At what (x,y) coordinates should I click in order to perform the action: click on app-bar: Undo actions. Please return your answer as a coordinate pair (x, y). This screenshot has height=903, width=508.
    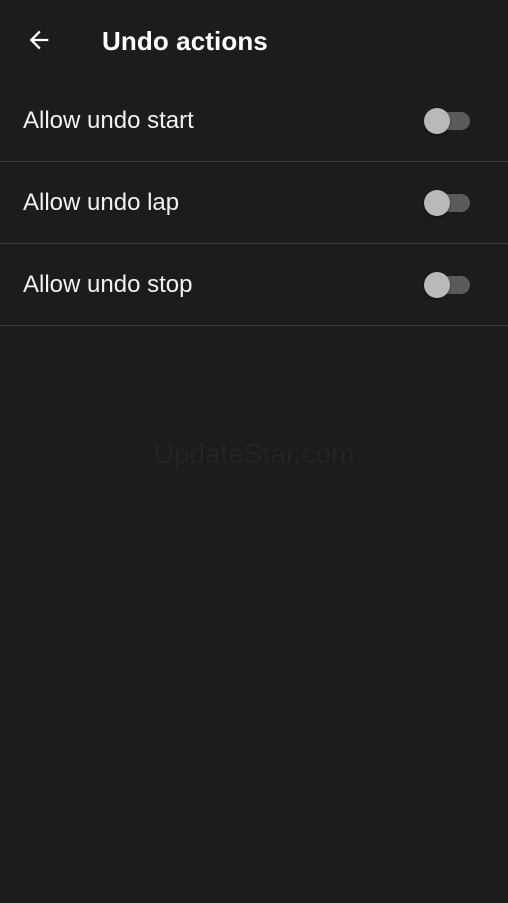
    Looking at the image, I should click on (254, 41).